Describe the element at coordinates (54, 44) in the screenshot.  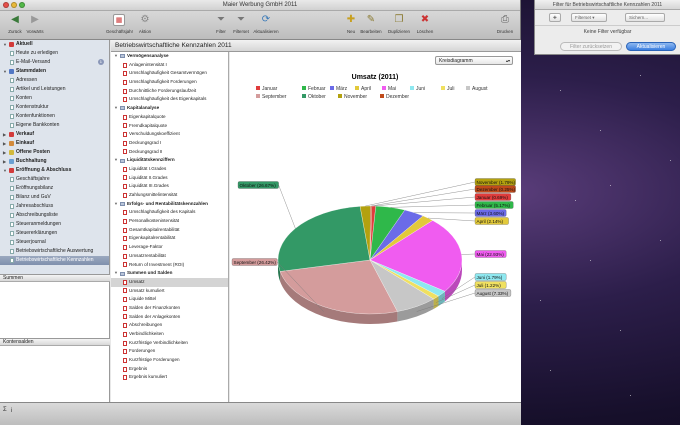
I see `sidebar-group: ▼ Aktuell` at that location.